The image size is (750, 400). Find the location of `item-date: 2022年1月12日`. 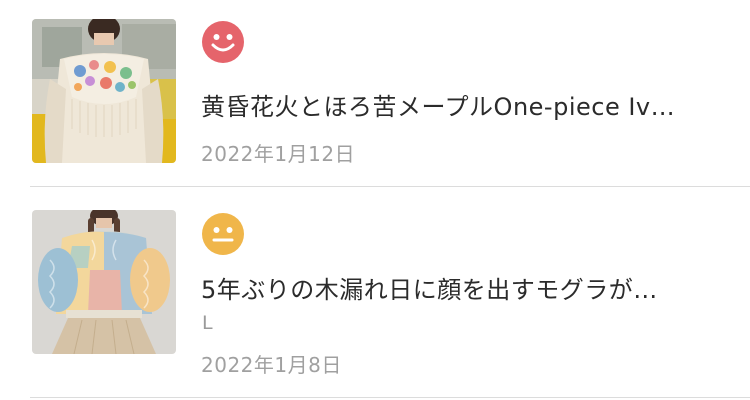

item-date: 2022年1月12日 is located at coordinates (278, 154).